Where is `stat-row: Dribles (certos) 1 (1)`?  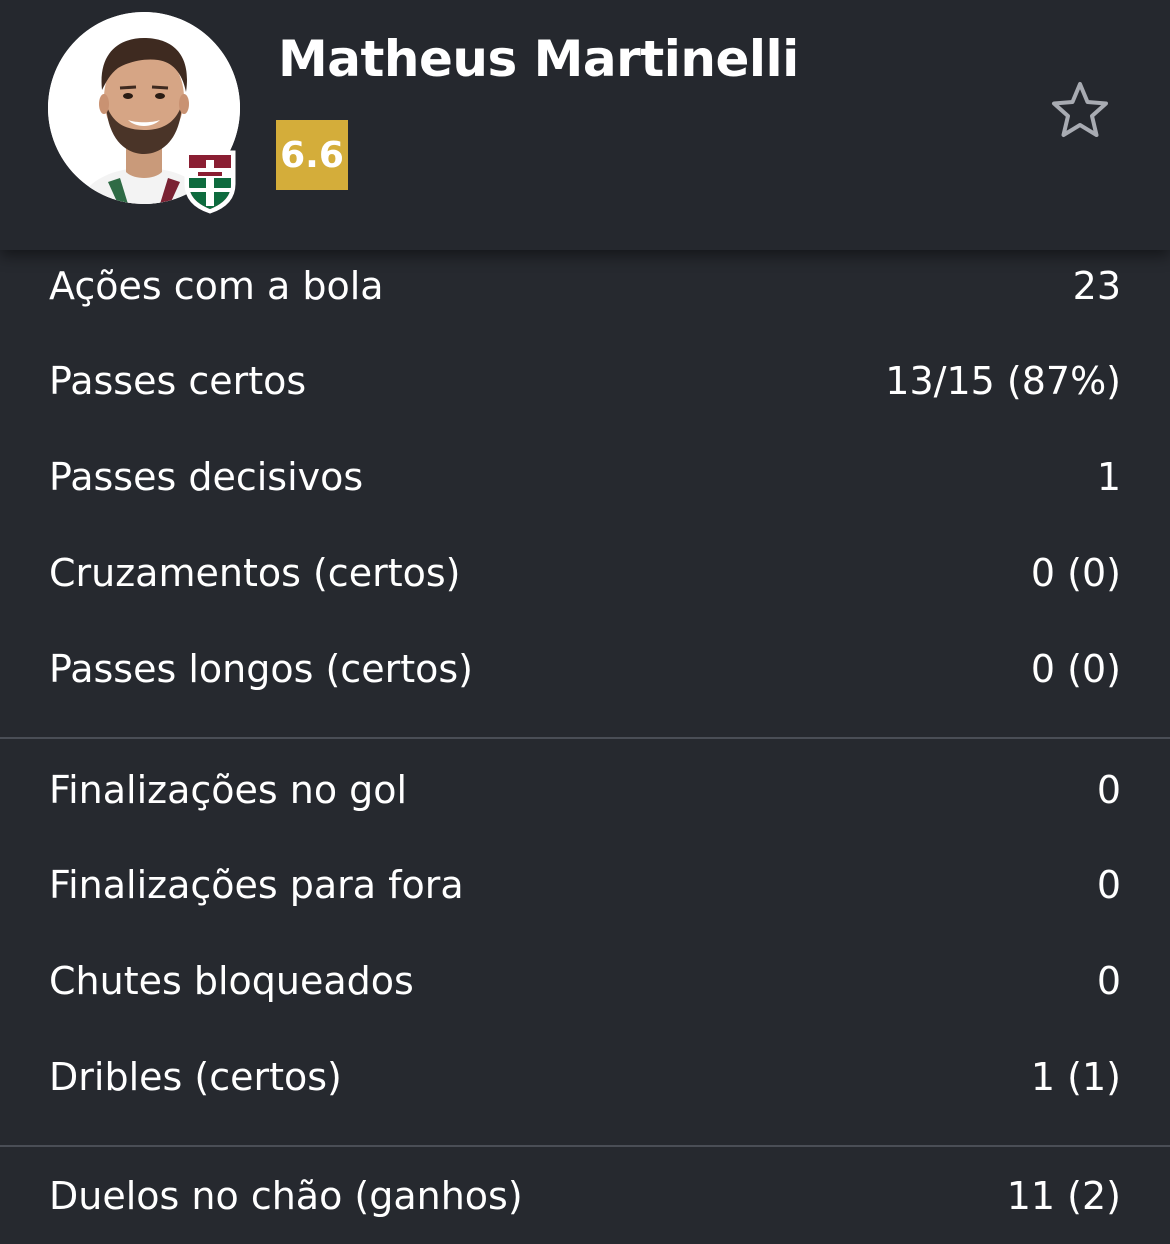
stat-row: Dribles (certos) 1 (1) is located at coordinates (585, 1077).